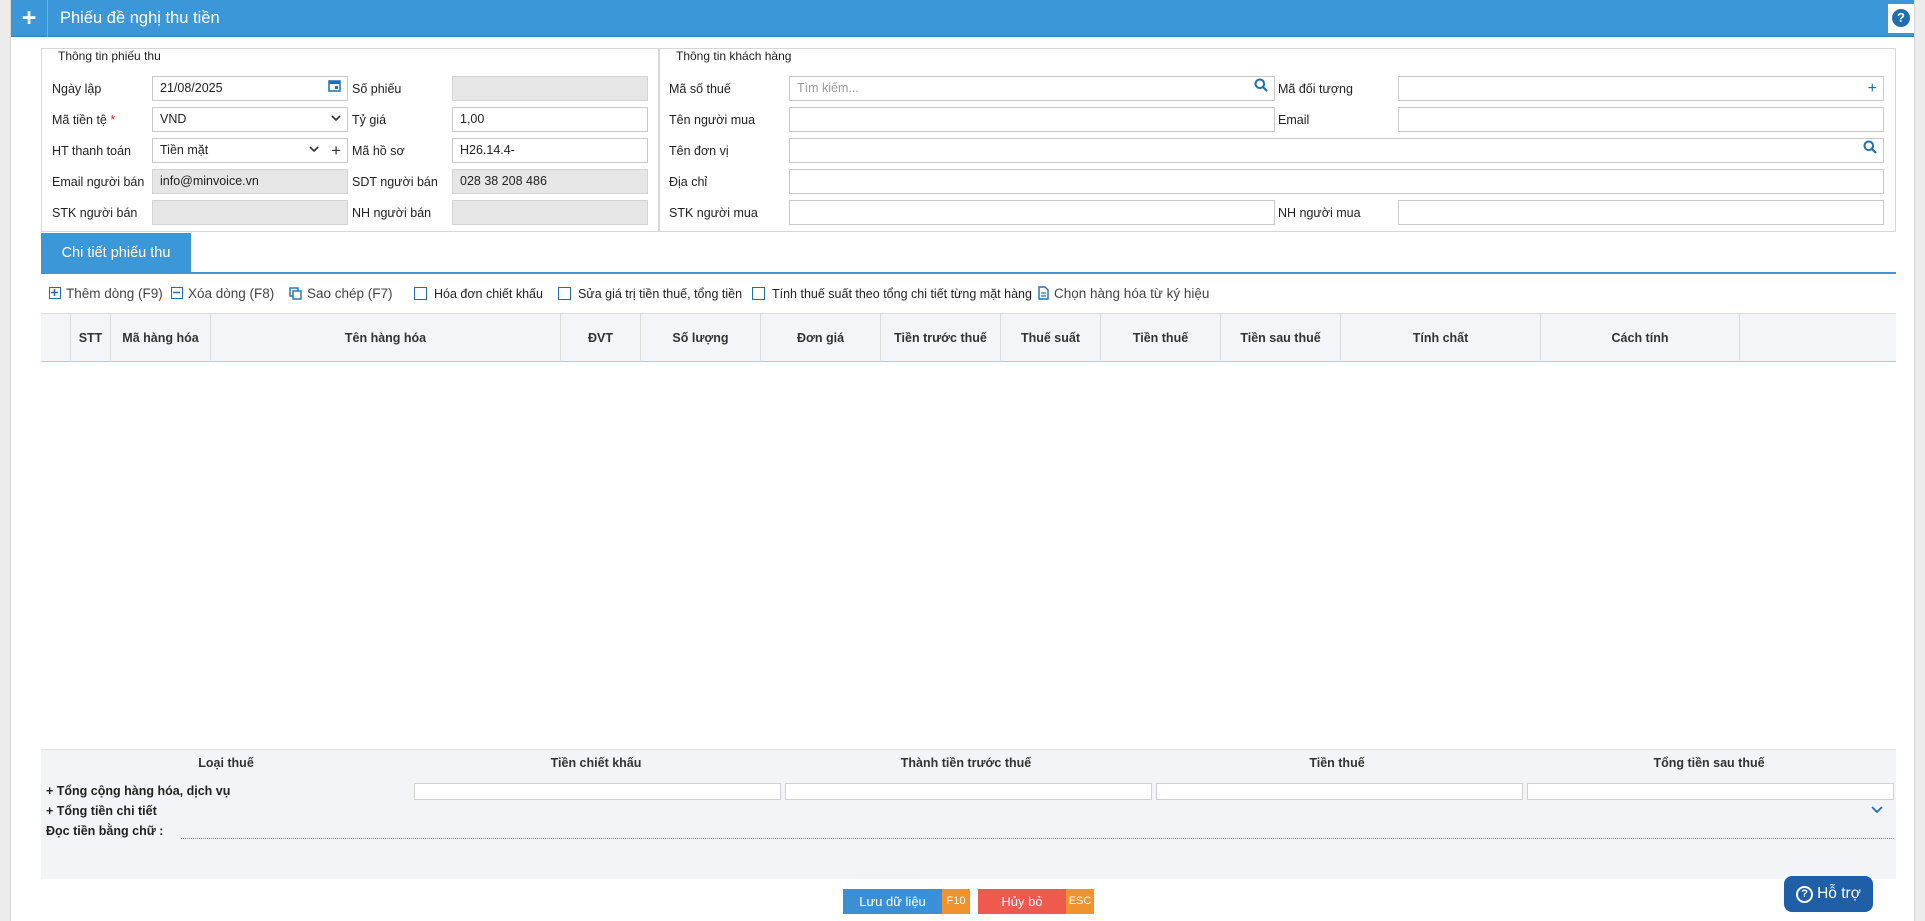 Image resolution: width=1925 pixels, height=921 pixels. I want to click on left-window-edge, so click(5, 460).